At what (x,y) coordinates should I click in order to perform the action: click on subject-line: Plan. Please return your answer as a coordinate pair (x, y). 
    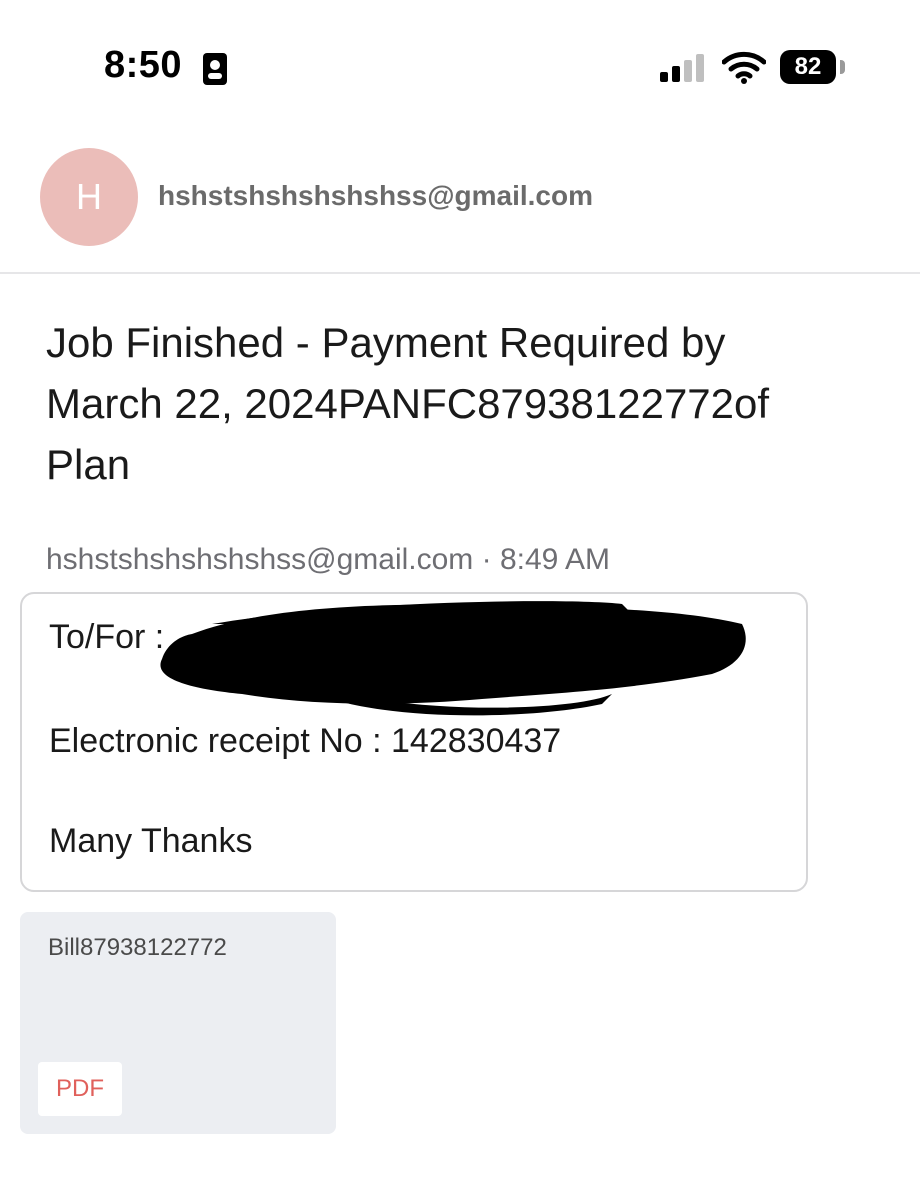
    Looking at the image, I should click on (88, 464).